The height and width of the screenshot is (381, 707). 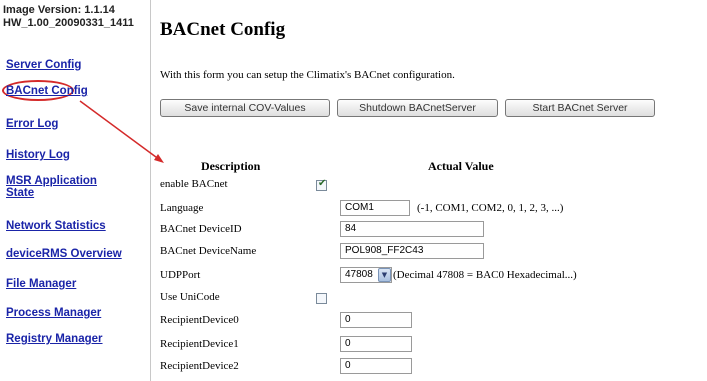 I want to click on use-unicode-label: Use UniCode, so click(x=190, y=297).